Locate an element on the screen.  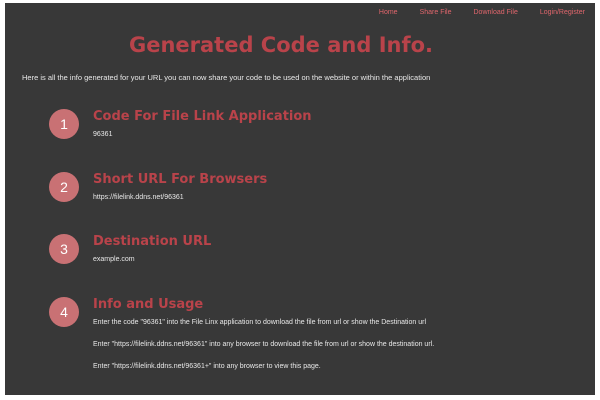
step-number-badge: 4 is located at coordinates (64, 312).